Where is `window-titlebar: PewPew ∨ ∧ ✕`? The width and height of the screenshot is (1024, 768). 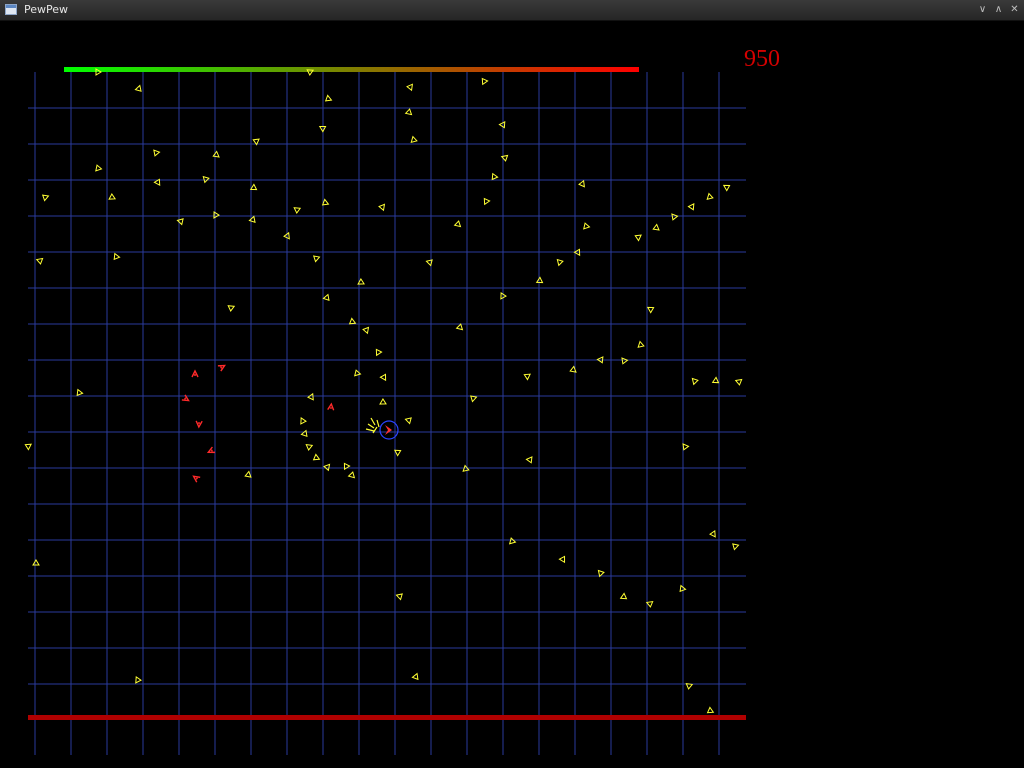 window-titlebar: PewPew ∨ ∧ ✕ is located at coordinates (512, 10).